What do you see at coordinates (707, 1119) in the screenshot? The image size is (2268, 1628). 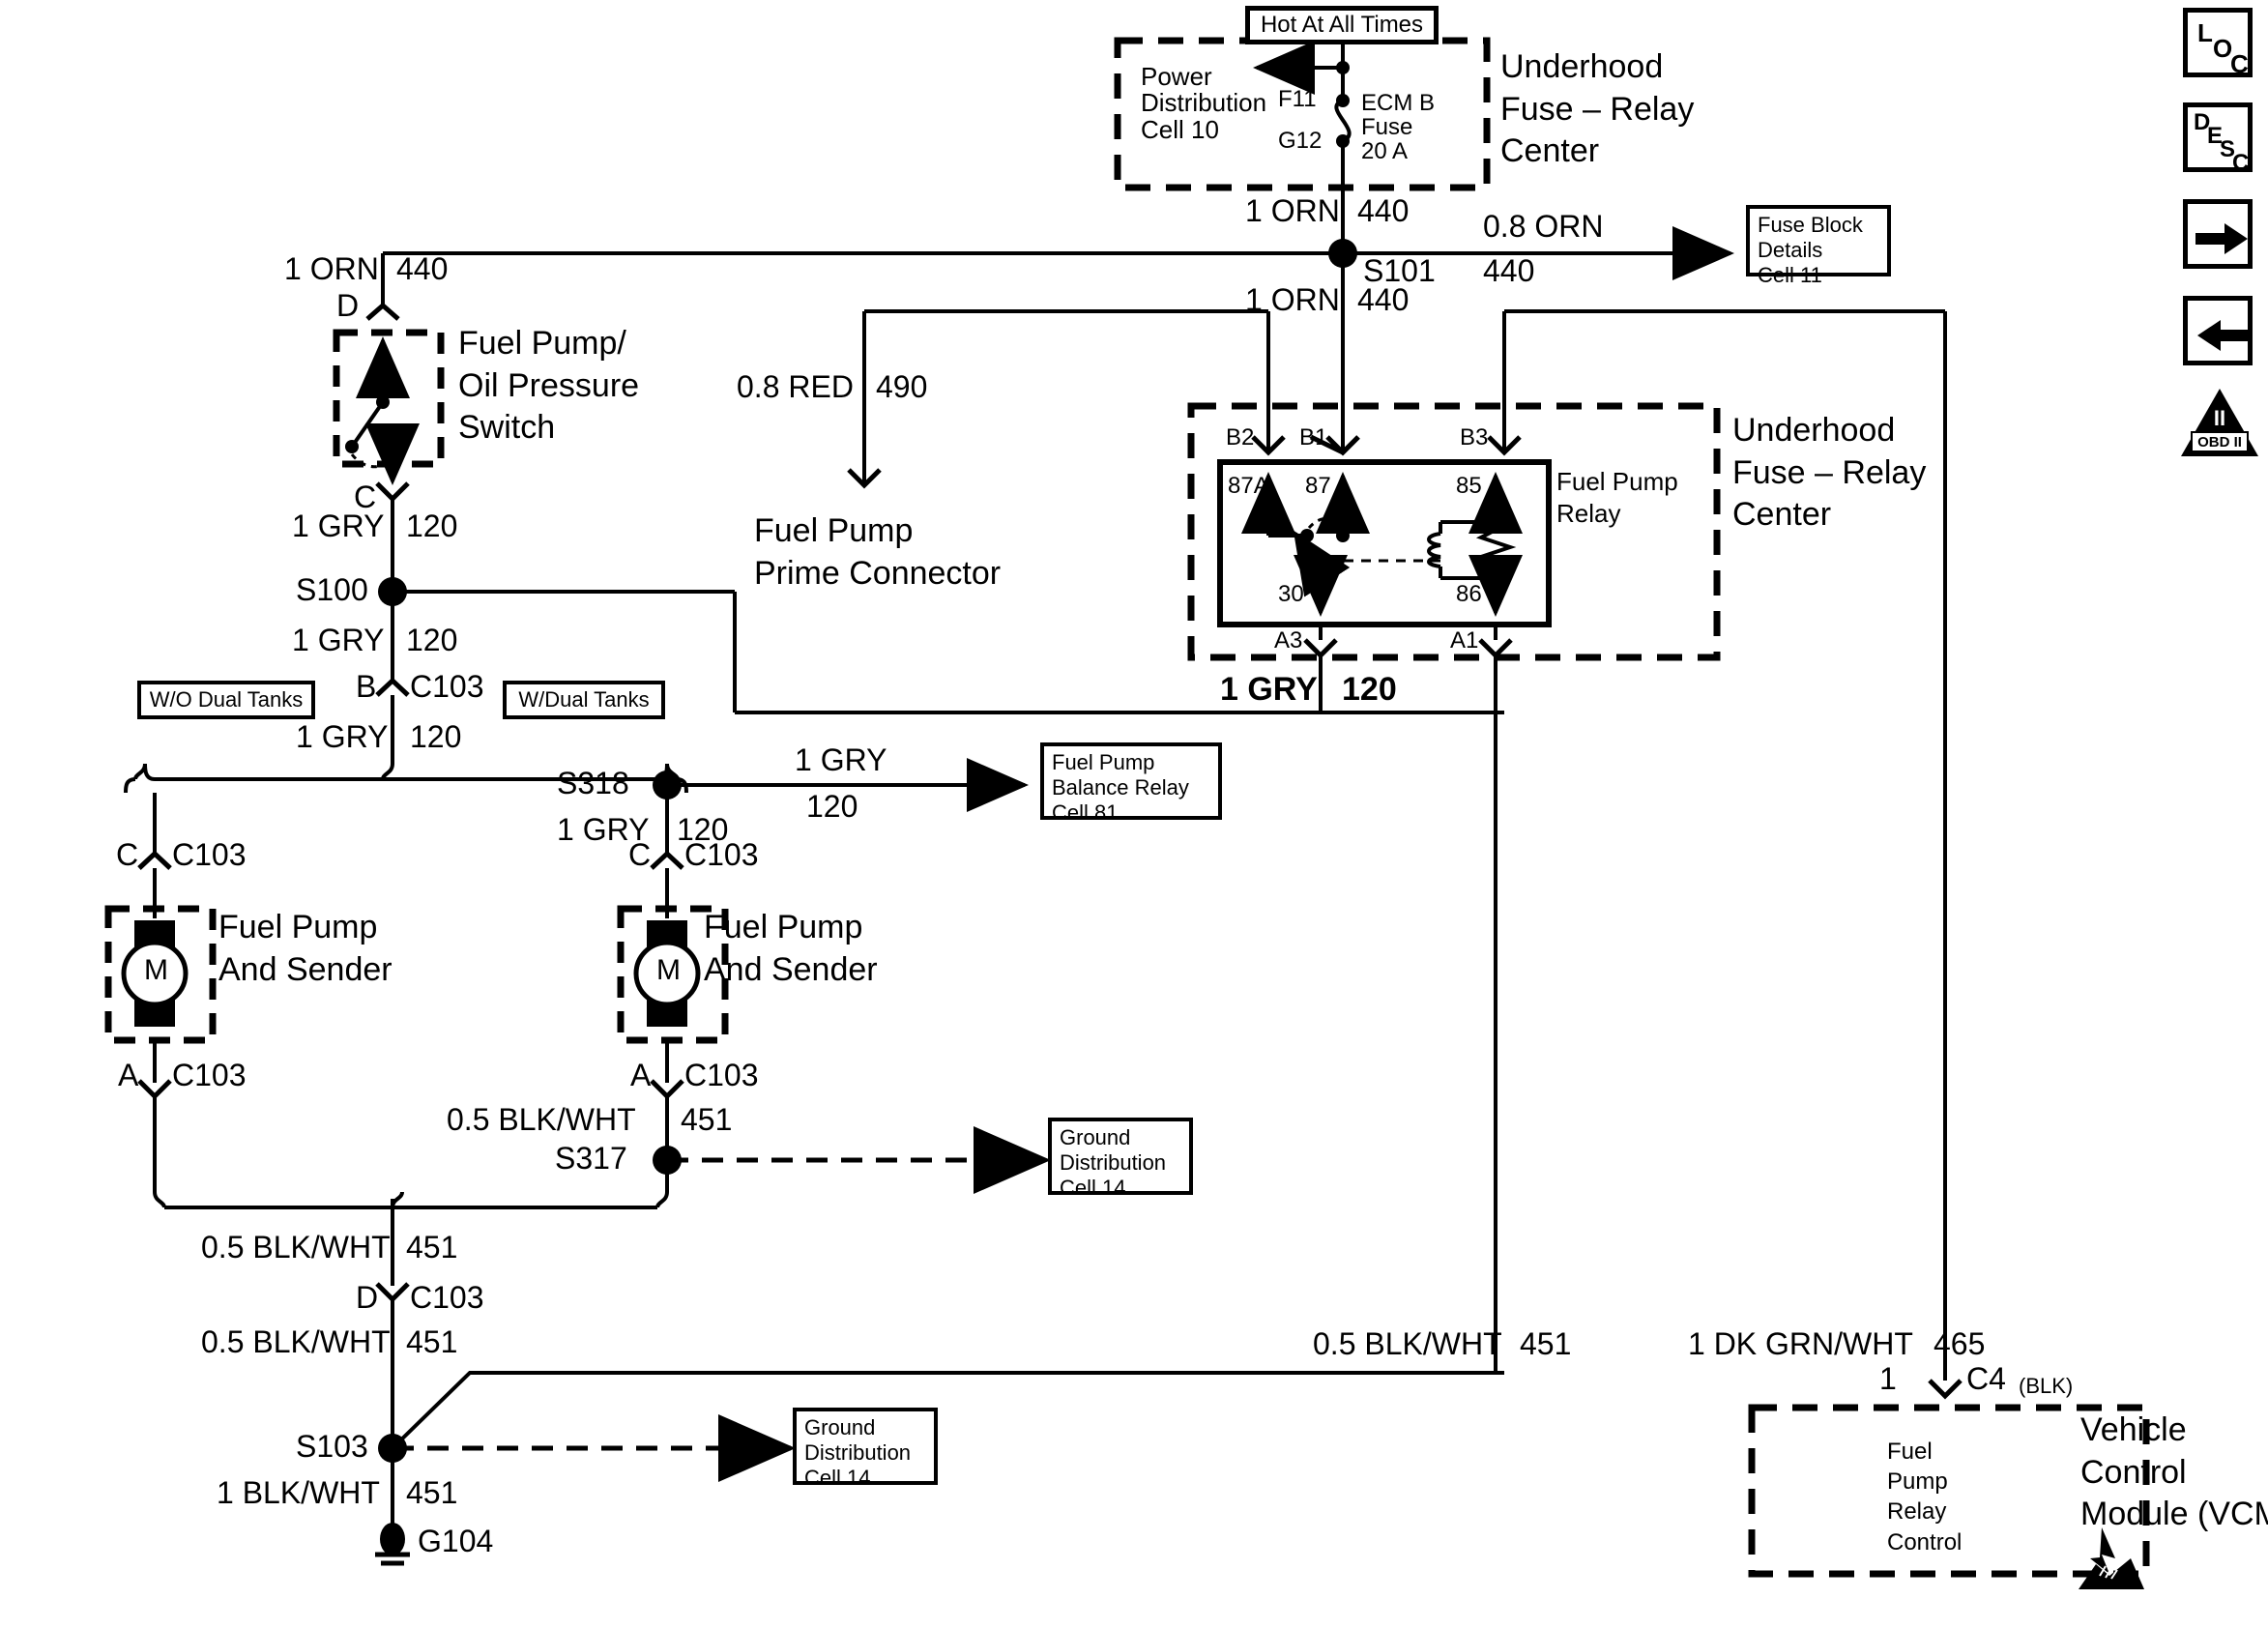 I see `wire-label-blkwht1-num: 451` at bounding box center [707, 1119].